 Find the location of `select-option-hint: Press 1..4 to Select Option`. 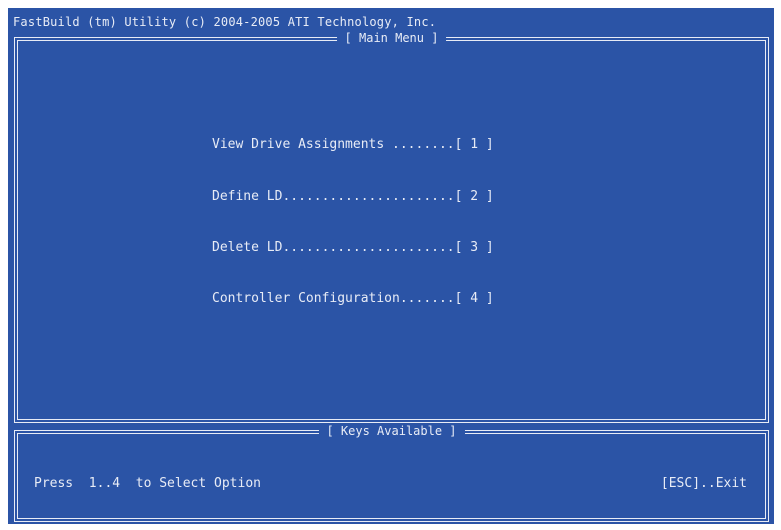

select-option-hint: Press 1..4 to Select Option is located at coordinates (147, 483).